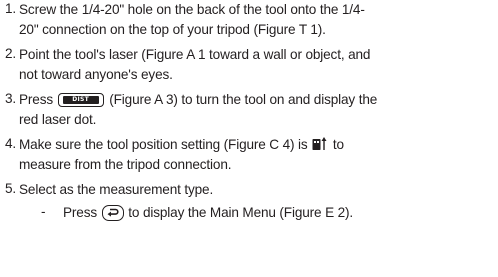 Image resolution: width=498 pixels, height=277 pixels. I want to click on step-text-after: to, so click(338, 144).